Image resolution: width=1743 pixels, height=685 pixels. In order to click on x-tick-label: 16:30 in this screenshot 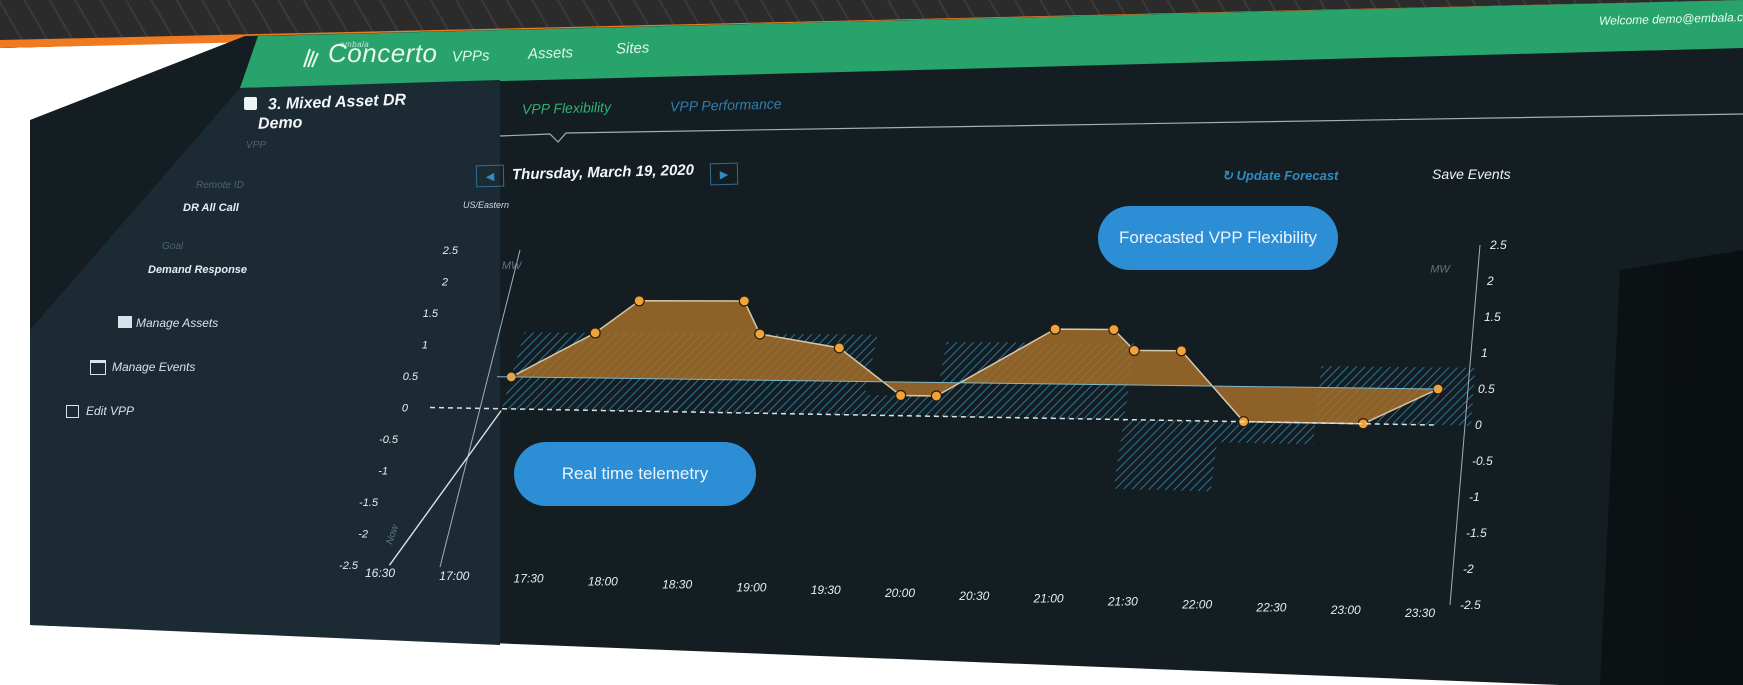, I will do `click(380, 573)`.